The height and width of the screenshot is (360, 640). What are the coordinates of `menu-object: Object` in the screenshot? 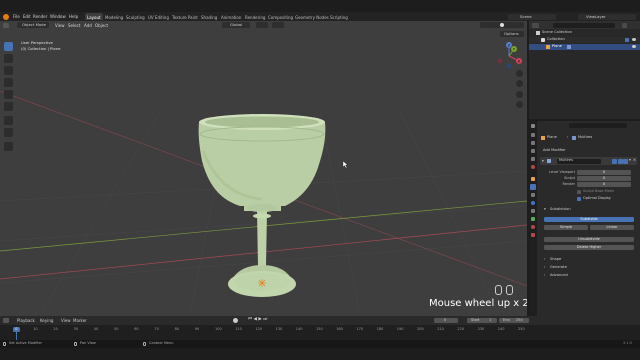 It's located at (101, 25).